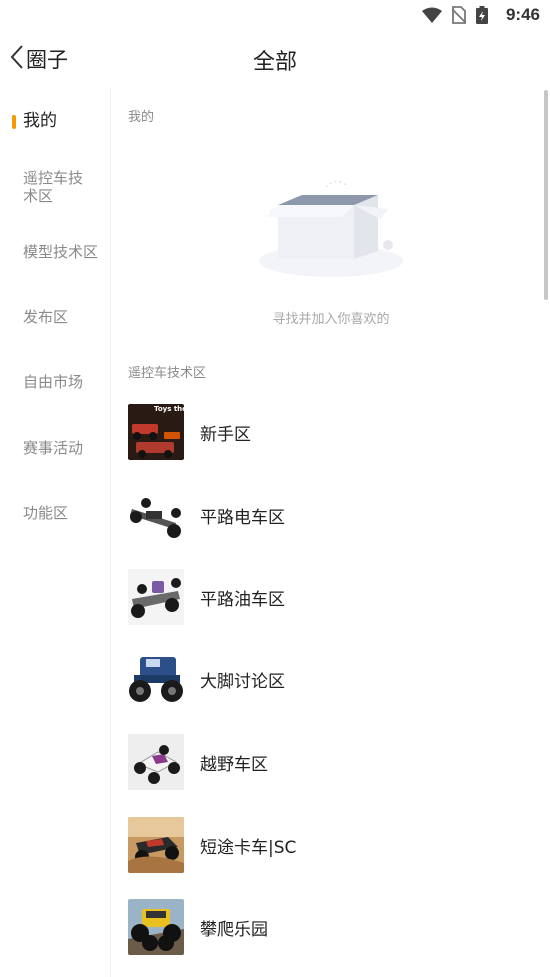  Describe the element at coordinates (331, 319) in the screenshot. I see `empty-hint-text: 寻找并加入你喜欢的` at that location.